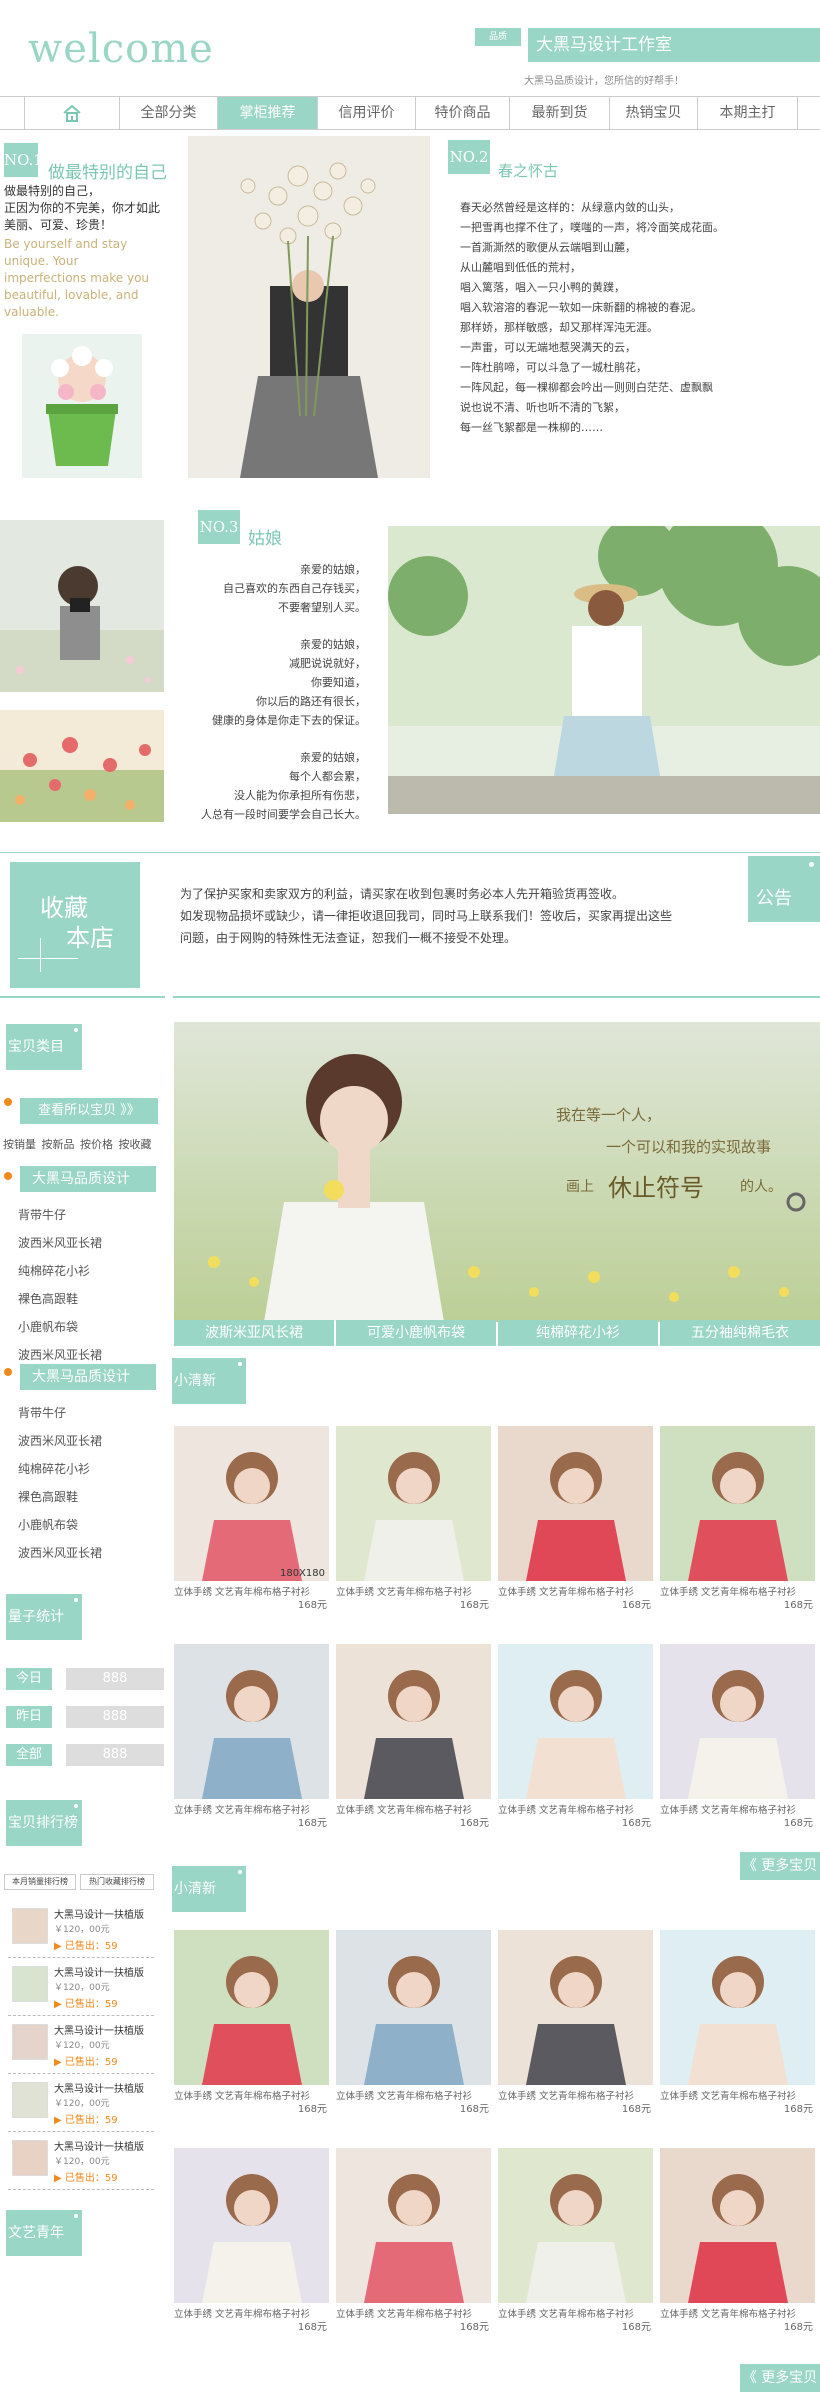 The width and height of the screenshot is (820, 2406). What do you see at coordinates (553, 367) in the screenshot?
I see `poem-line: 一阵杜鹃啼，可以斗急了一城杜鹃花，` at bounding box center [553, 367].